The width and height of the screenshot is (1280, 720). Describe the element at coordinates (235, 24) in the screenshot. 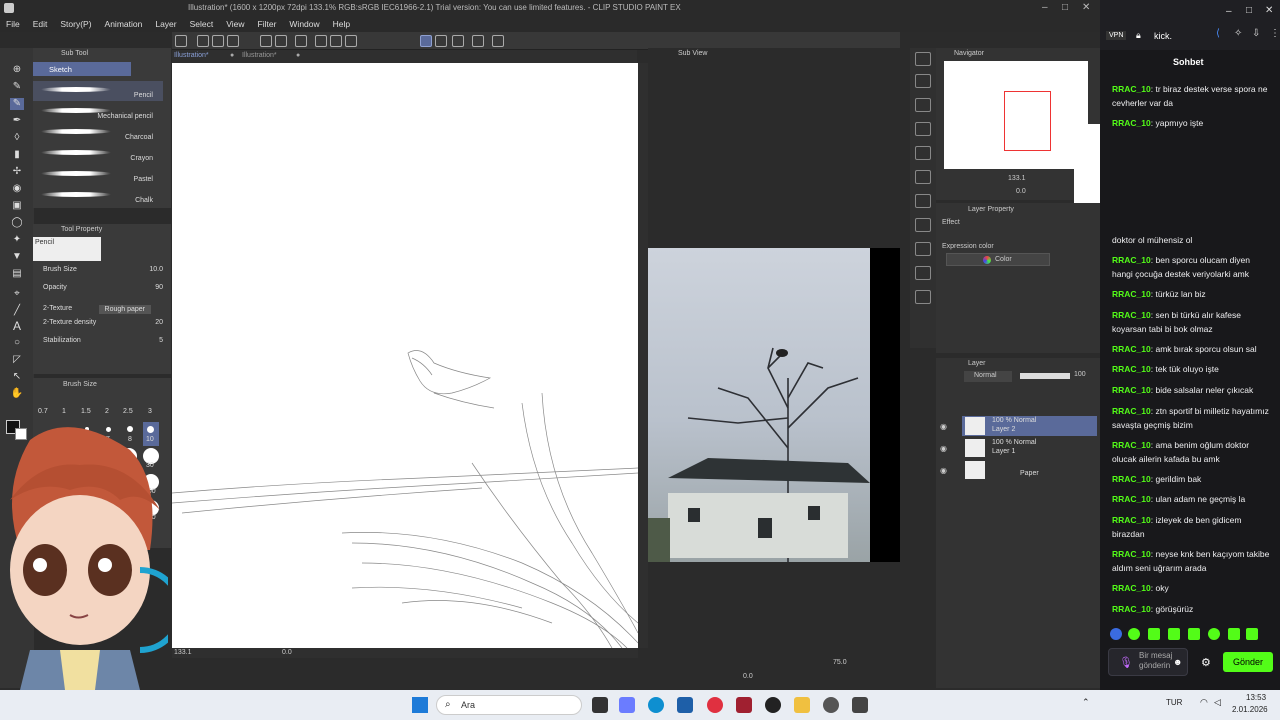

I see `menu-view: View` at that location.